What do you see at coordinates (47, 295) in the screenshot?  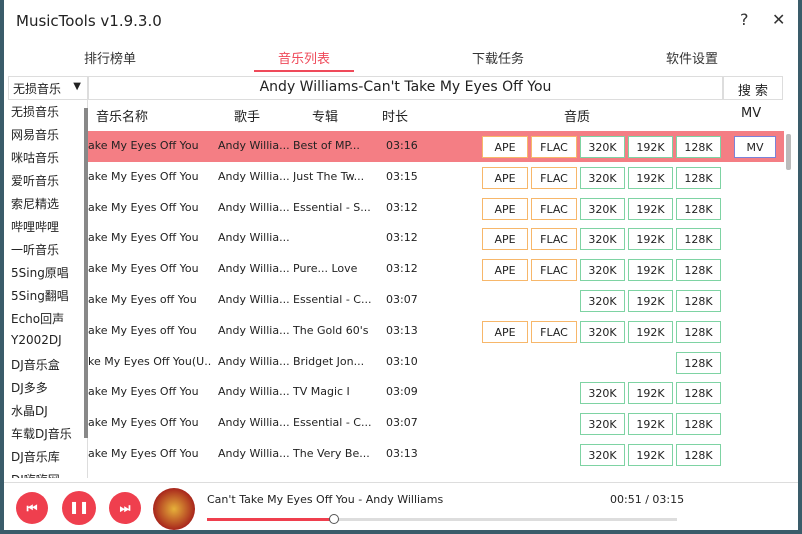 I see `source-item: 5Sing翻唱` at bounding box center [47, 295].